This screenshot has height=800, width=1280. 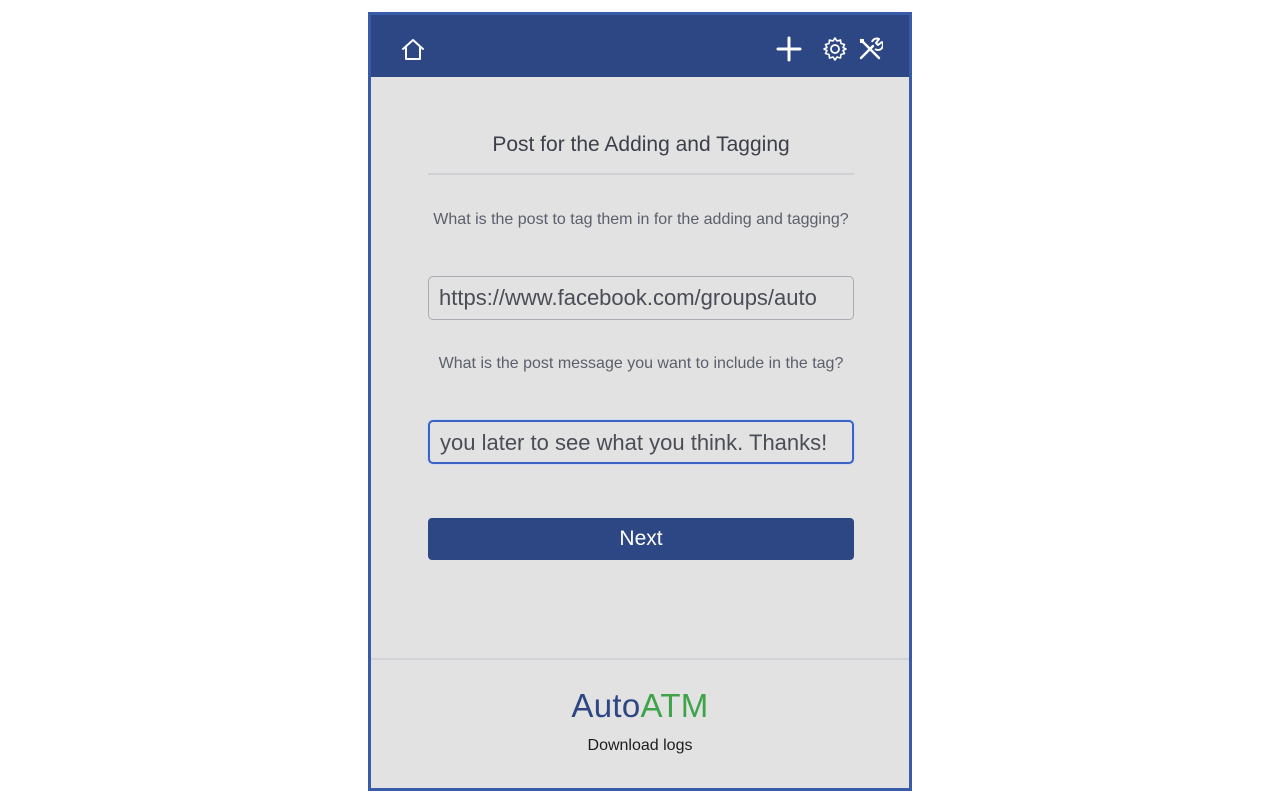 What do you see at coordinates (640, 746) in the screenshot?
I see `download-logs-link: Download logs` at bounding box center [640, 746].